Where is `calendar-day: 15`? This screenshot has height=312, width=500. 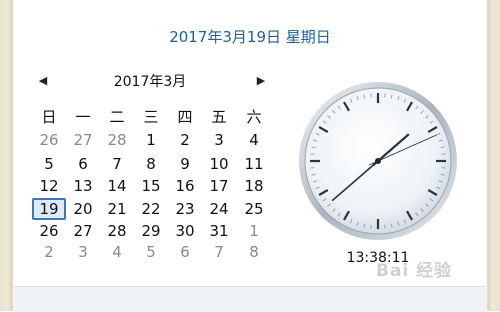 calendar-day: 15 is located at coordinates (151, 186).